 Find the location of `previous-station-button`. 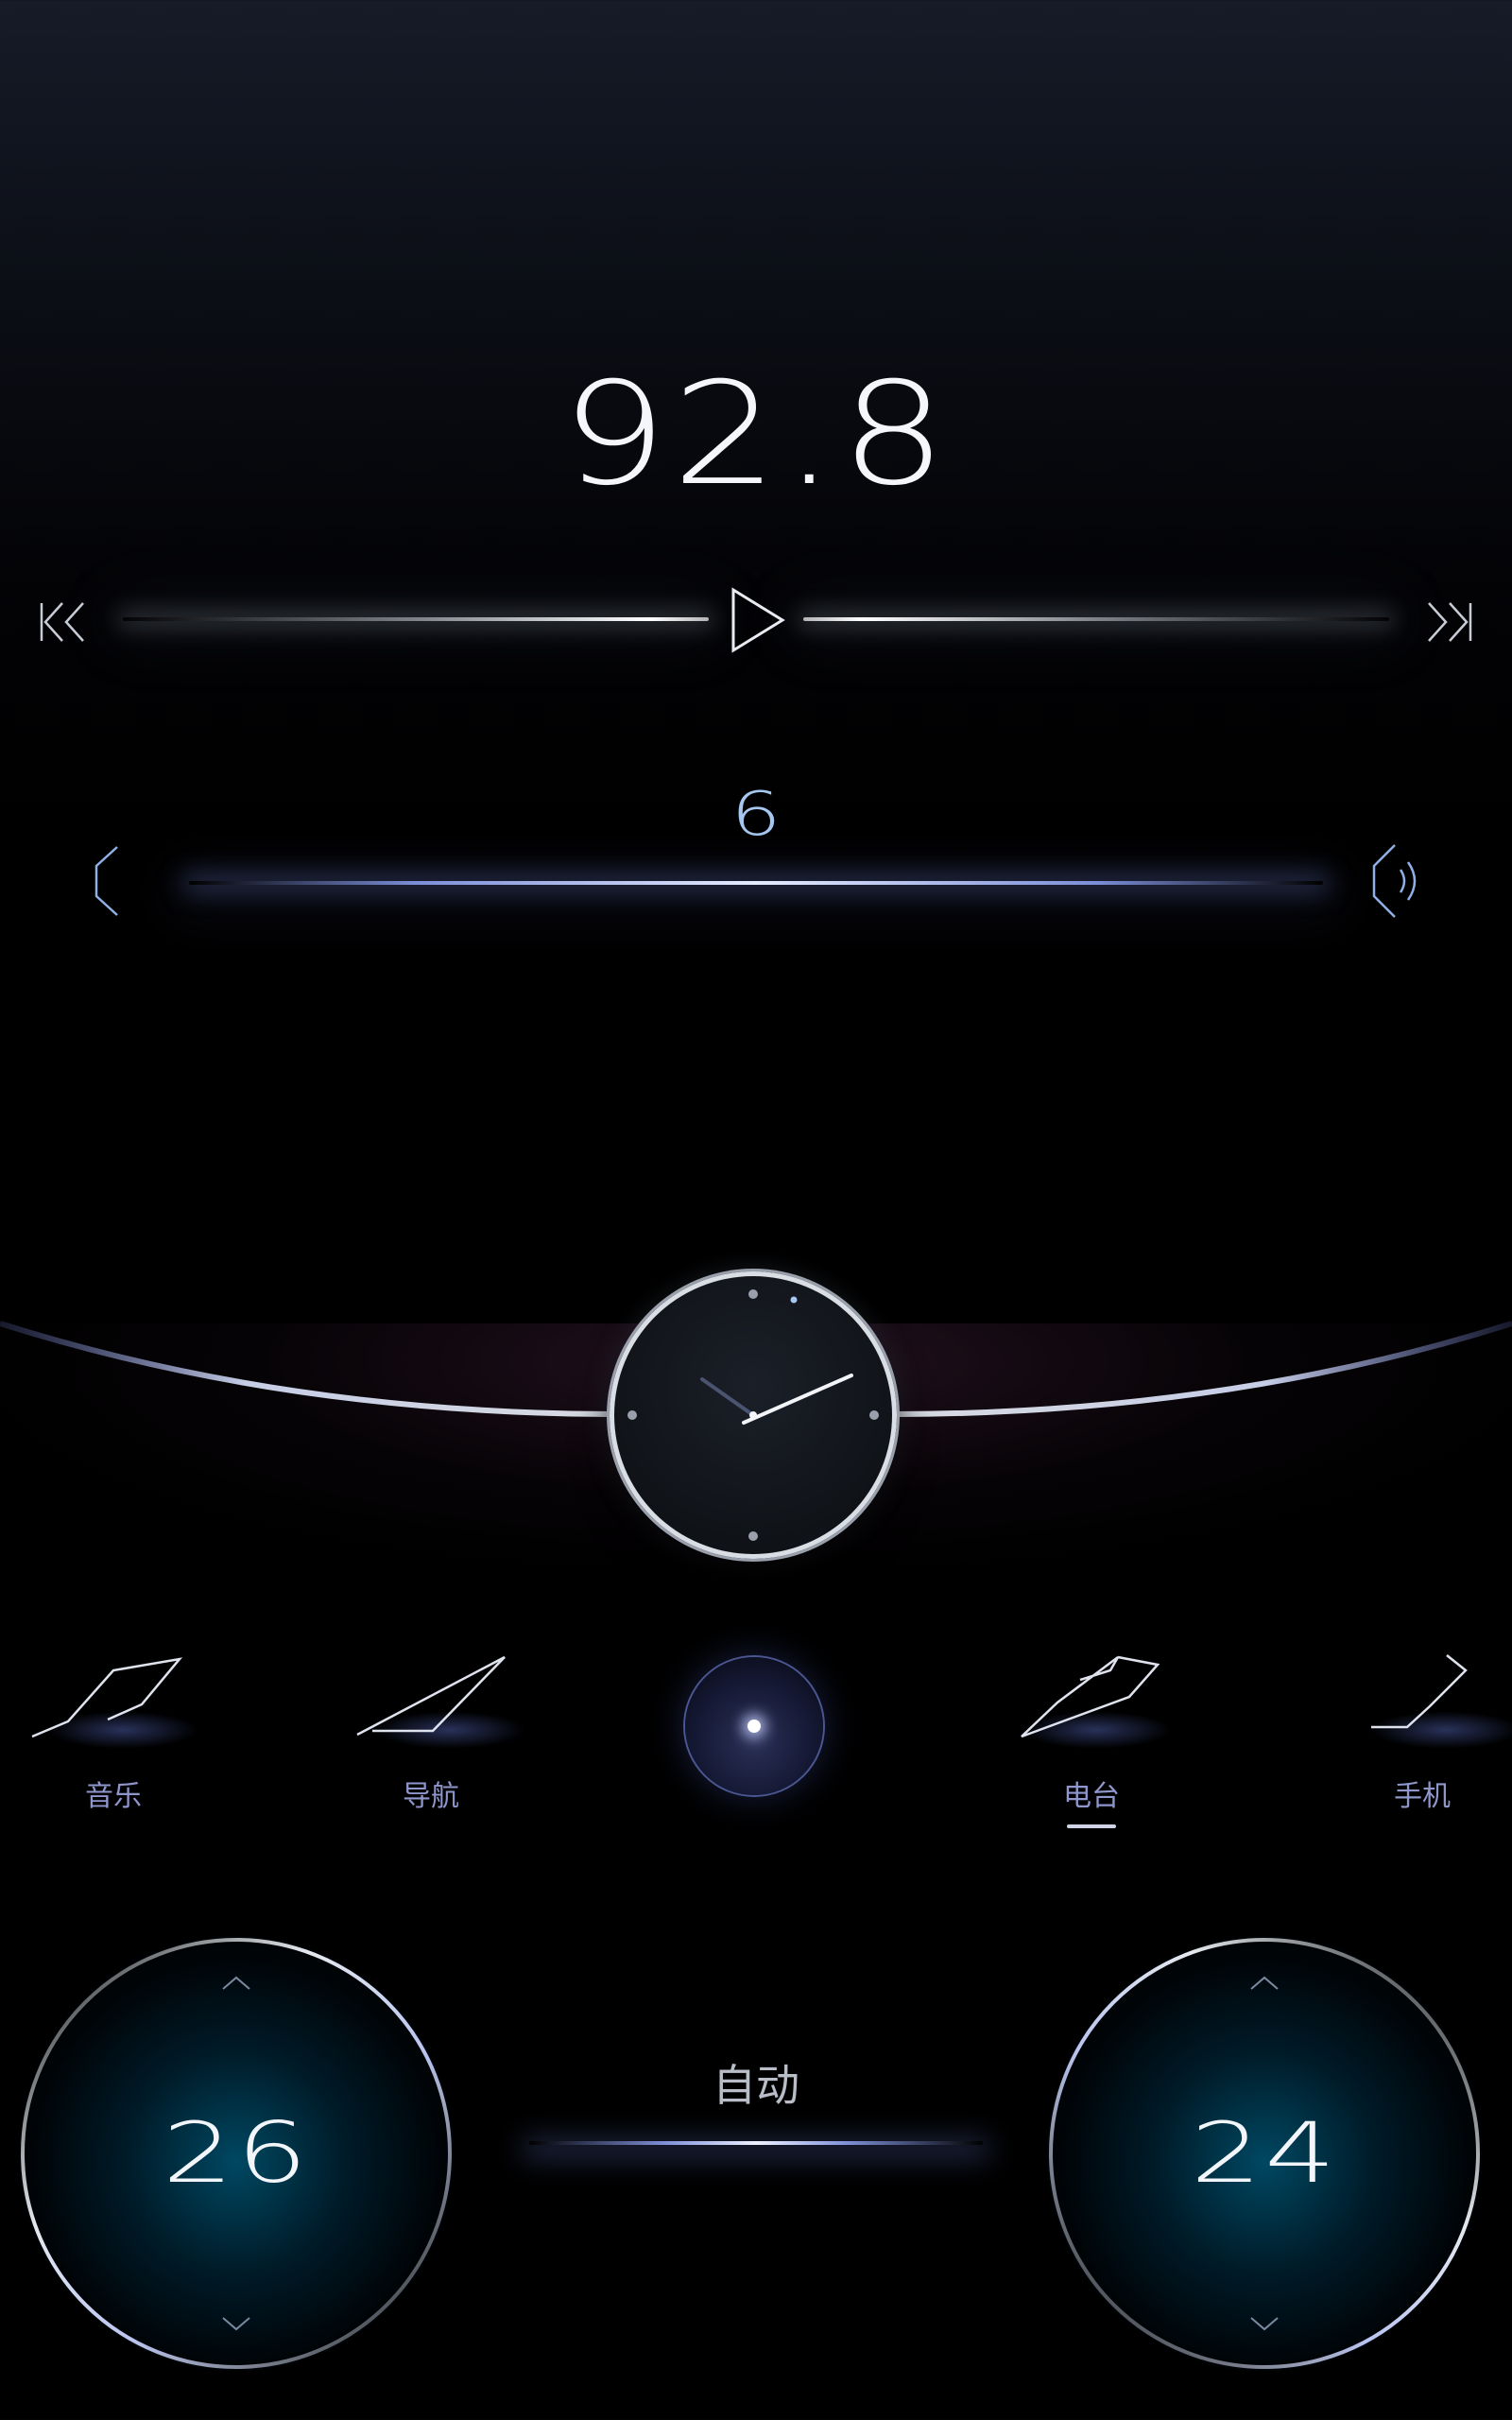

previous-station-button is located at coordinates (62, 622).